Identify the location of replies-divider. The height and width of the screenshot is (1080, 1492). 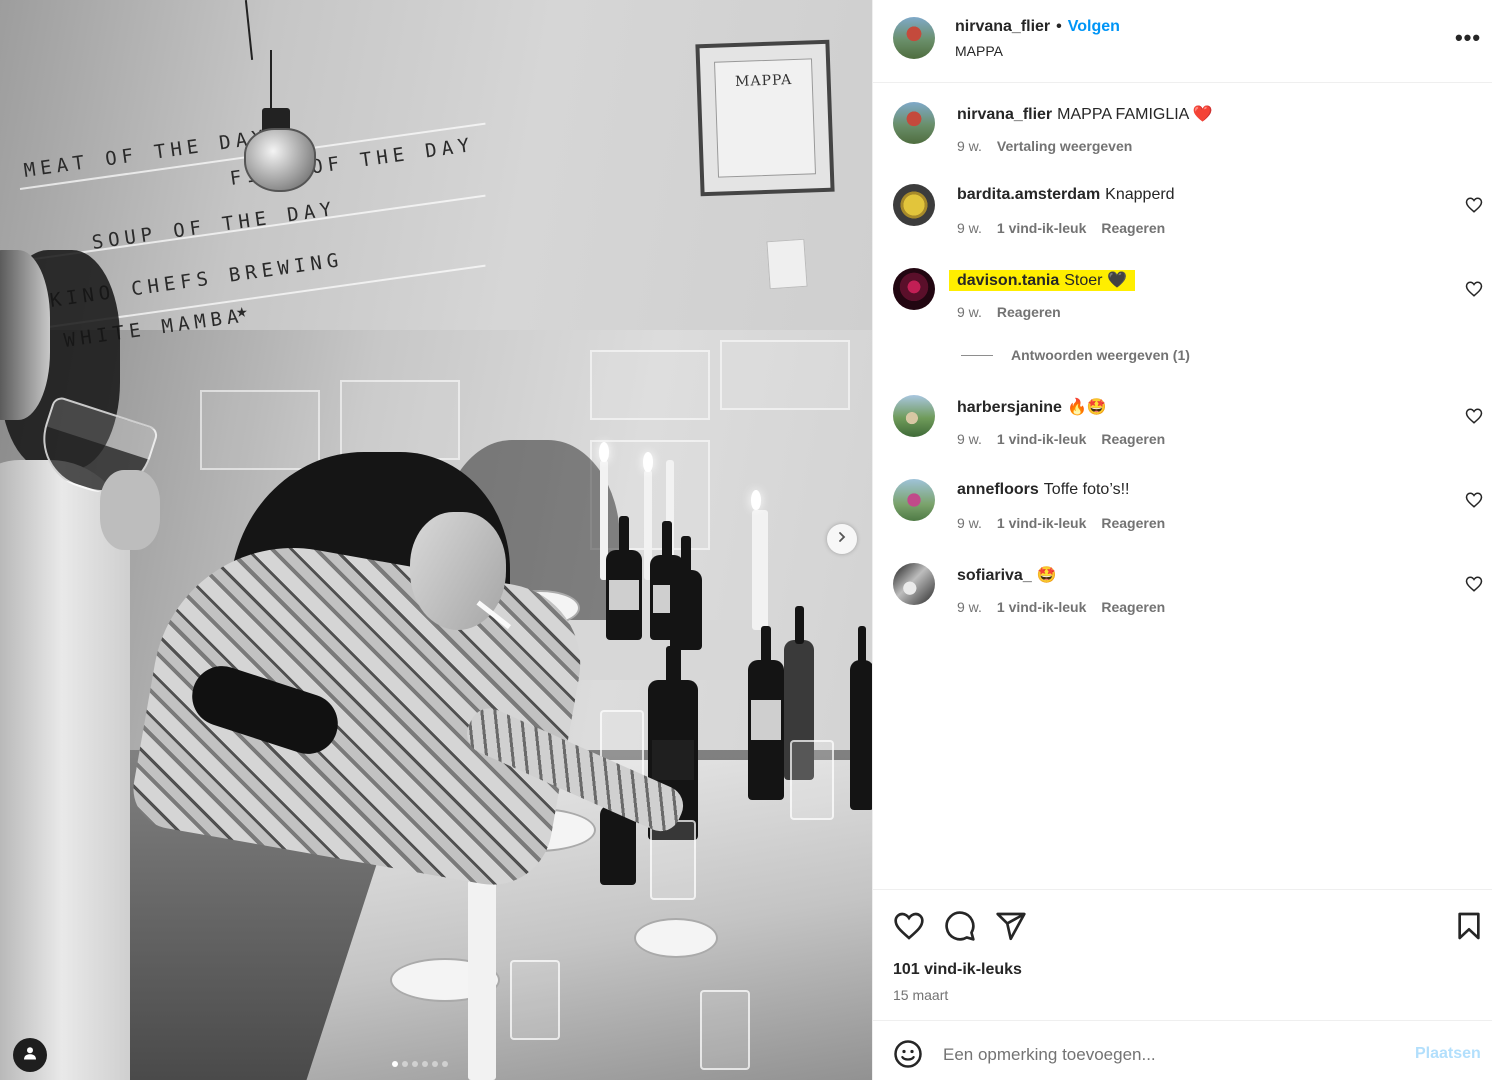
(977, 355).